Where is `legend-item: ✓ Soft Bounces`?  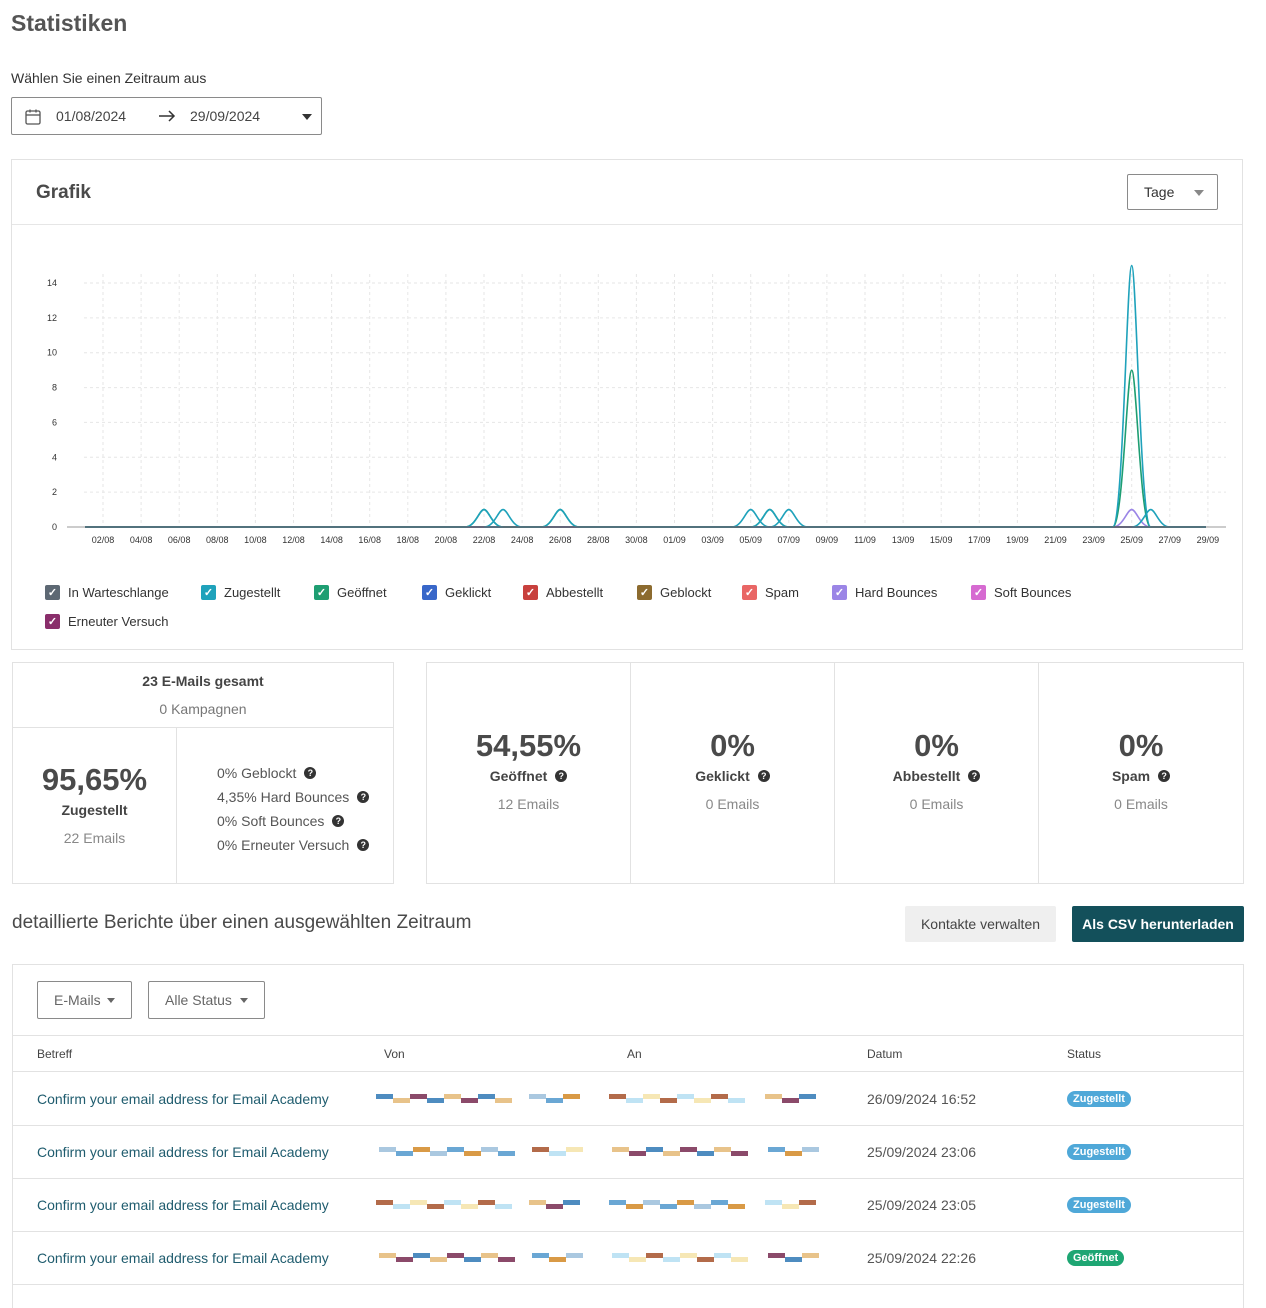 legend-item: ✓ Soft Bounces is located at coordinates (1021, 592).